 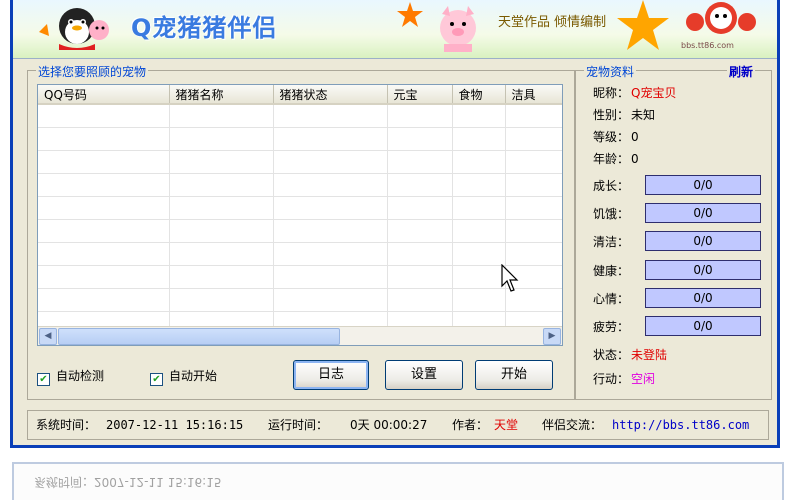 What do you see at coordinates (703, 270) in the screenshot?
I see `stat-health-bar: 0/0` at bounding box center [703, 270].